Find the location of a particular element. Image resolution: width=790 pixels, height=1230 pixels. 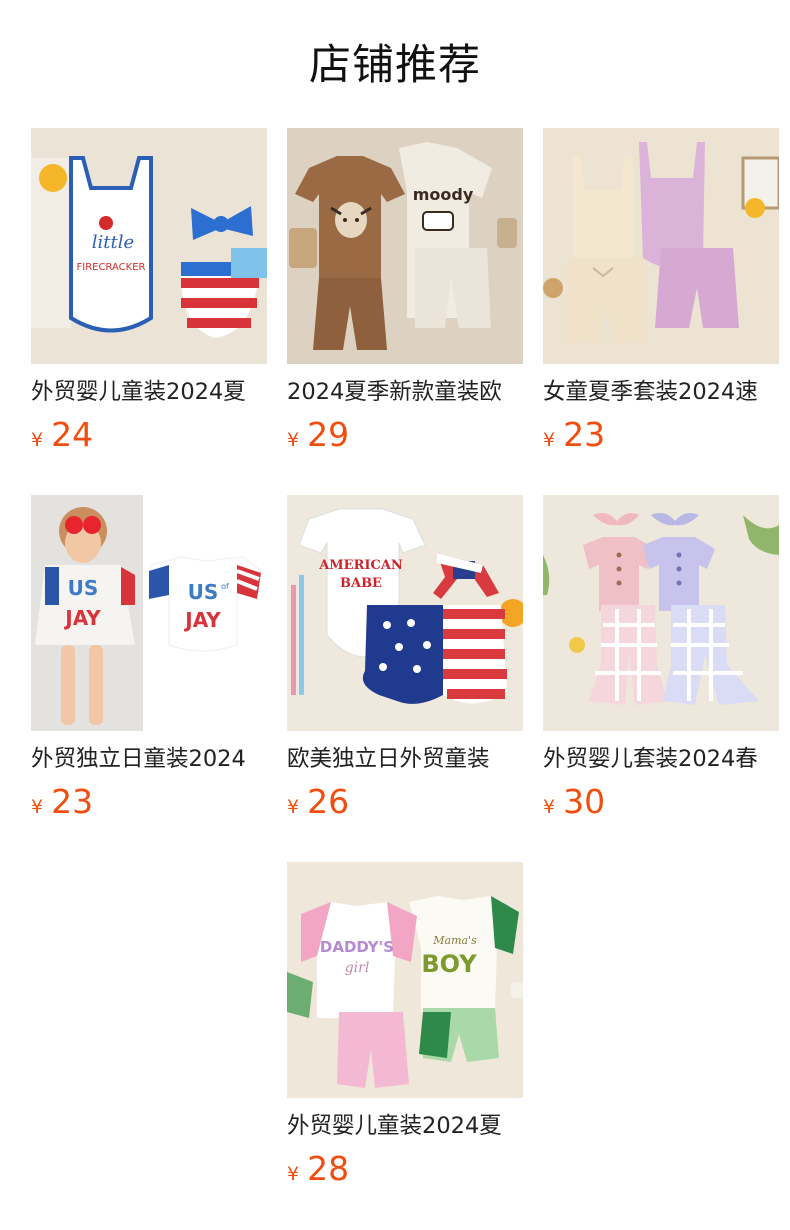

product-card: AMERICAN BABE 欧美独立日外贸童装 ¥26 is located at coordinates (405, 658).